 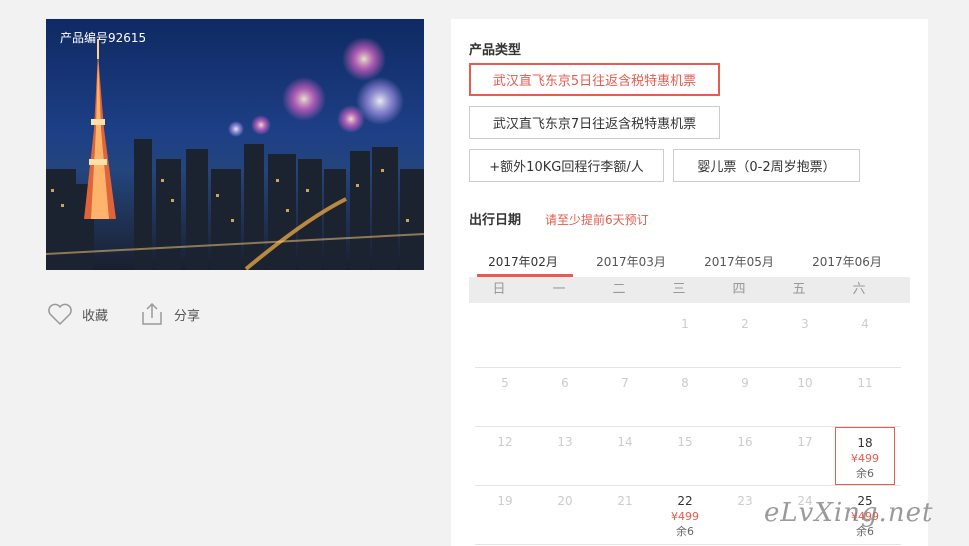 I want to click on day-number: 21, so click(x=625, y=501).